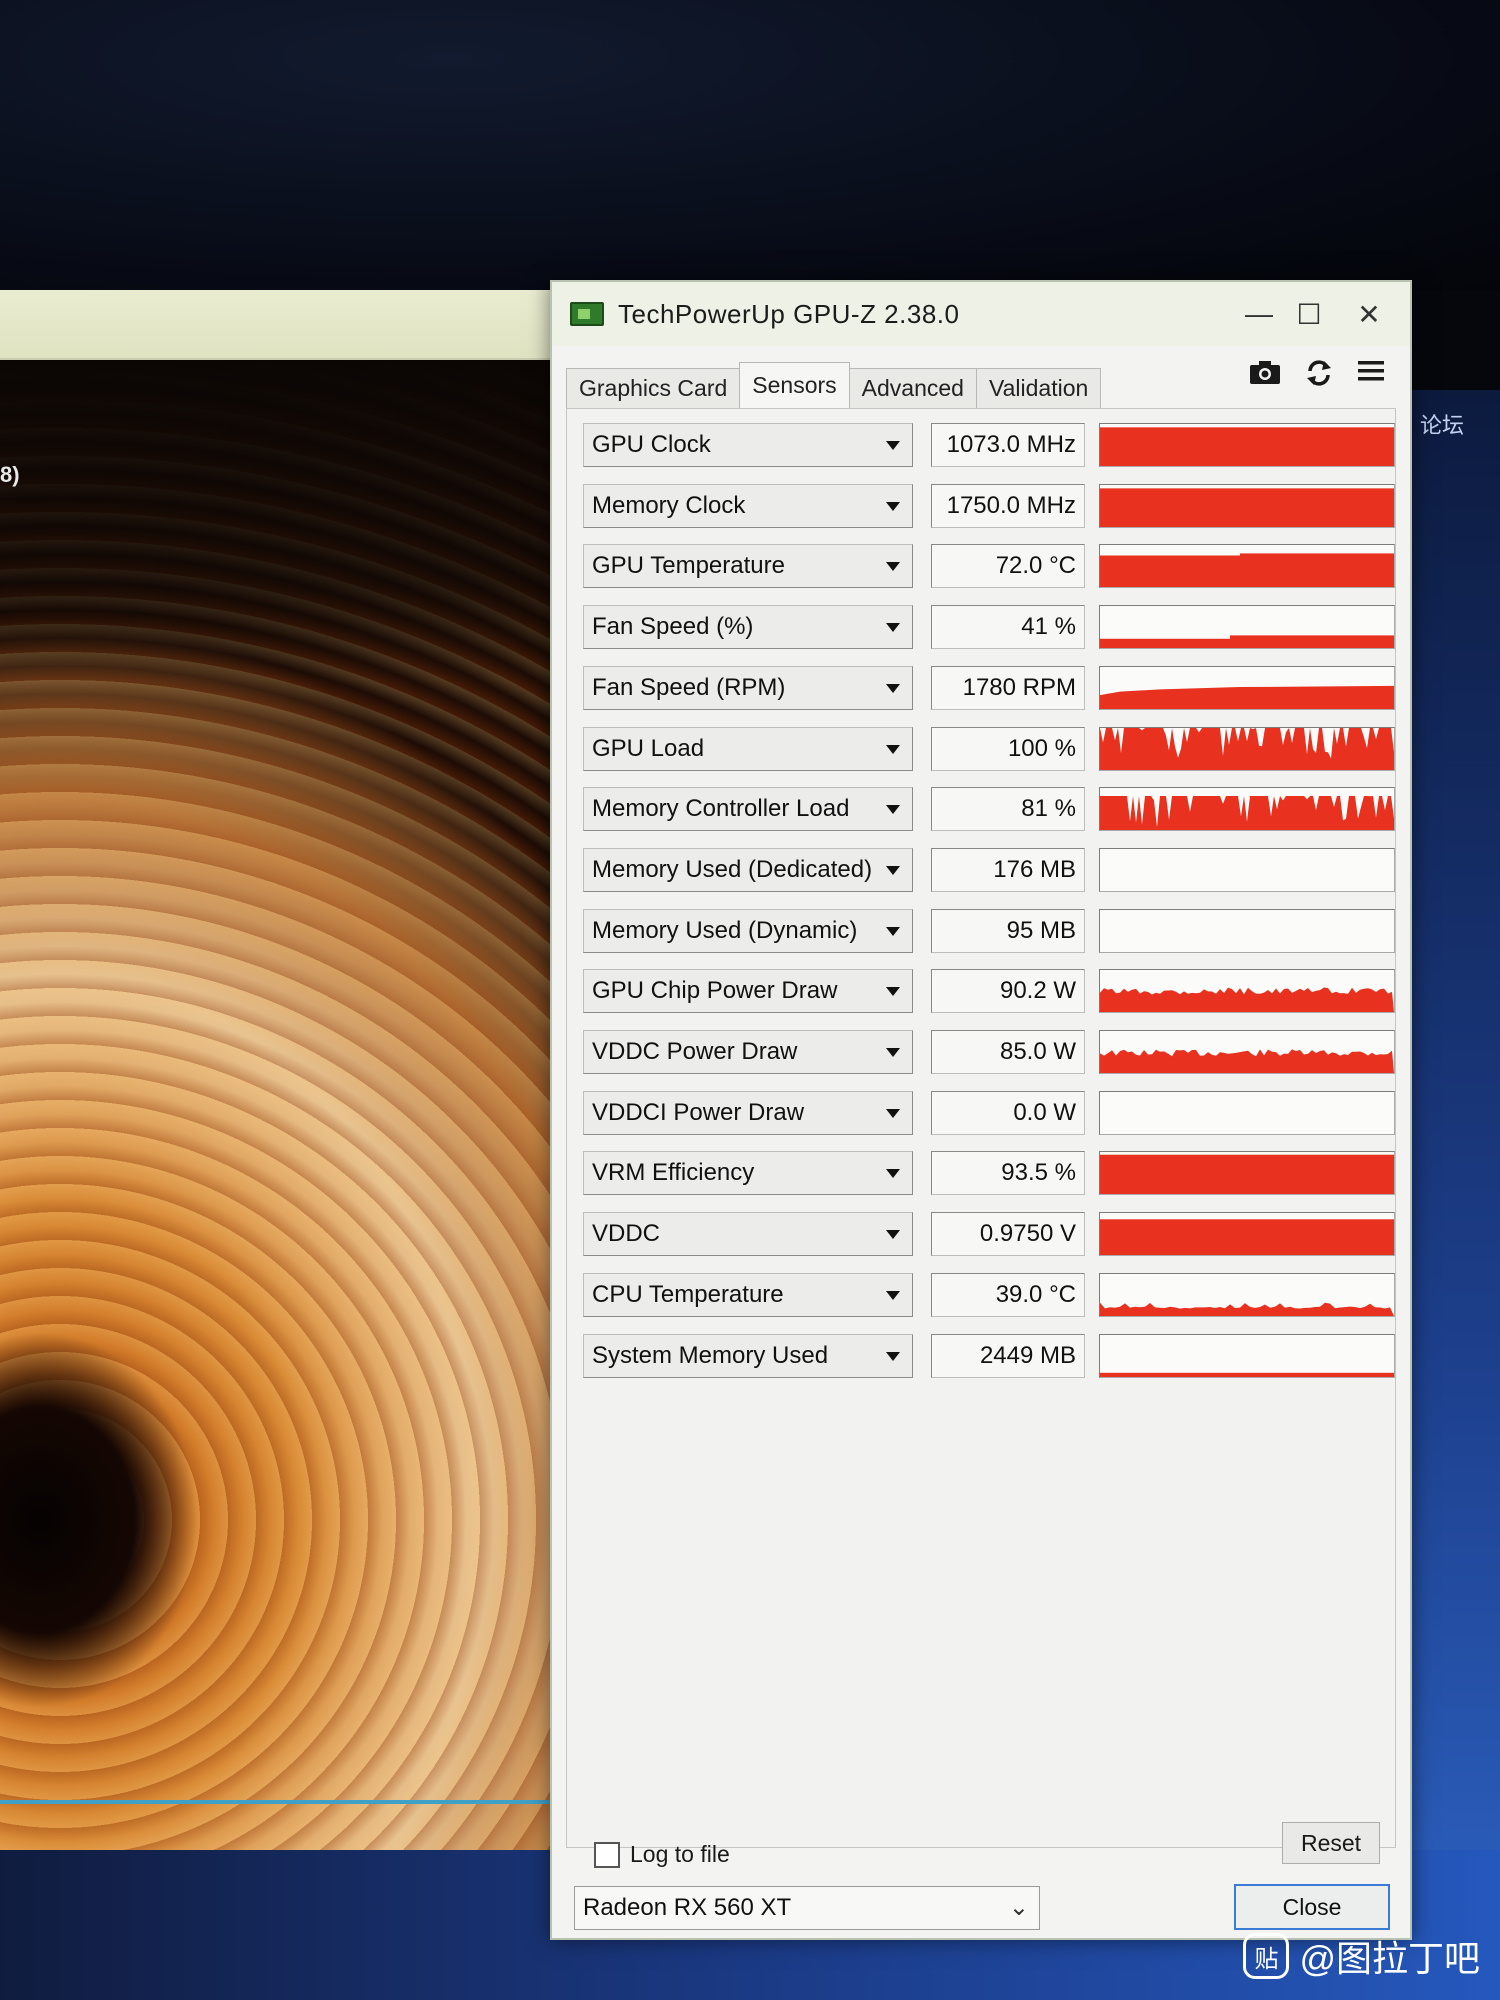 The height and width of the screenshot is (2000, 1500). I want to click on background-progress-line, so click(282, 1802).